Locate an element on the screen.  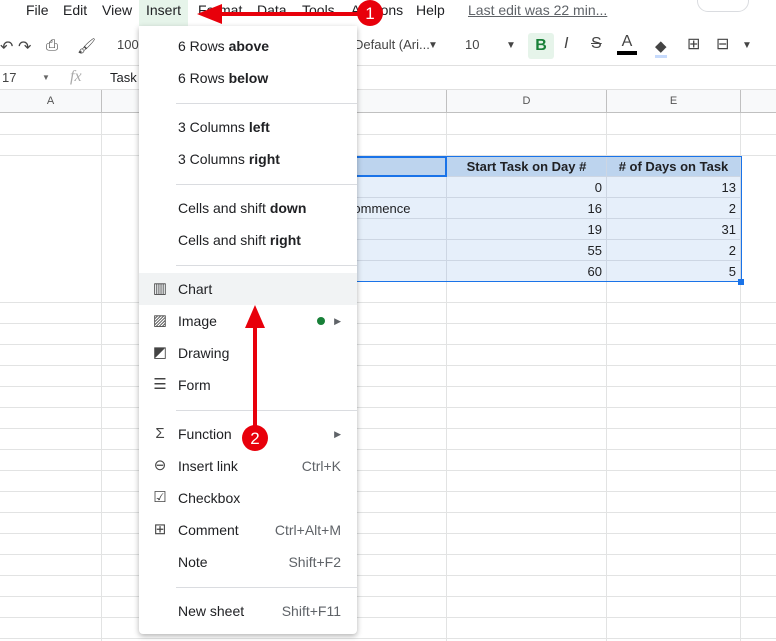
undo-icon: ↶ is located at coordinates (6, 47).